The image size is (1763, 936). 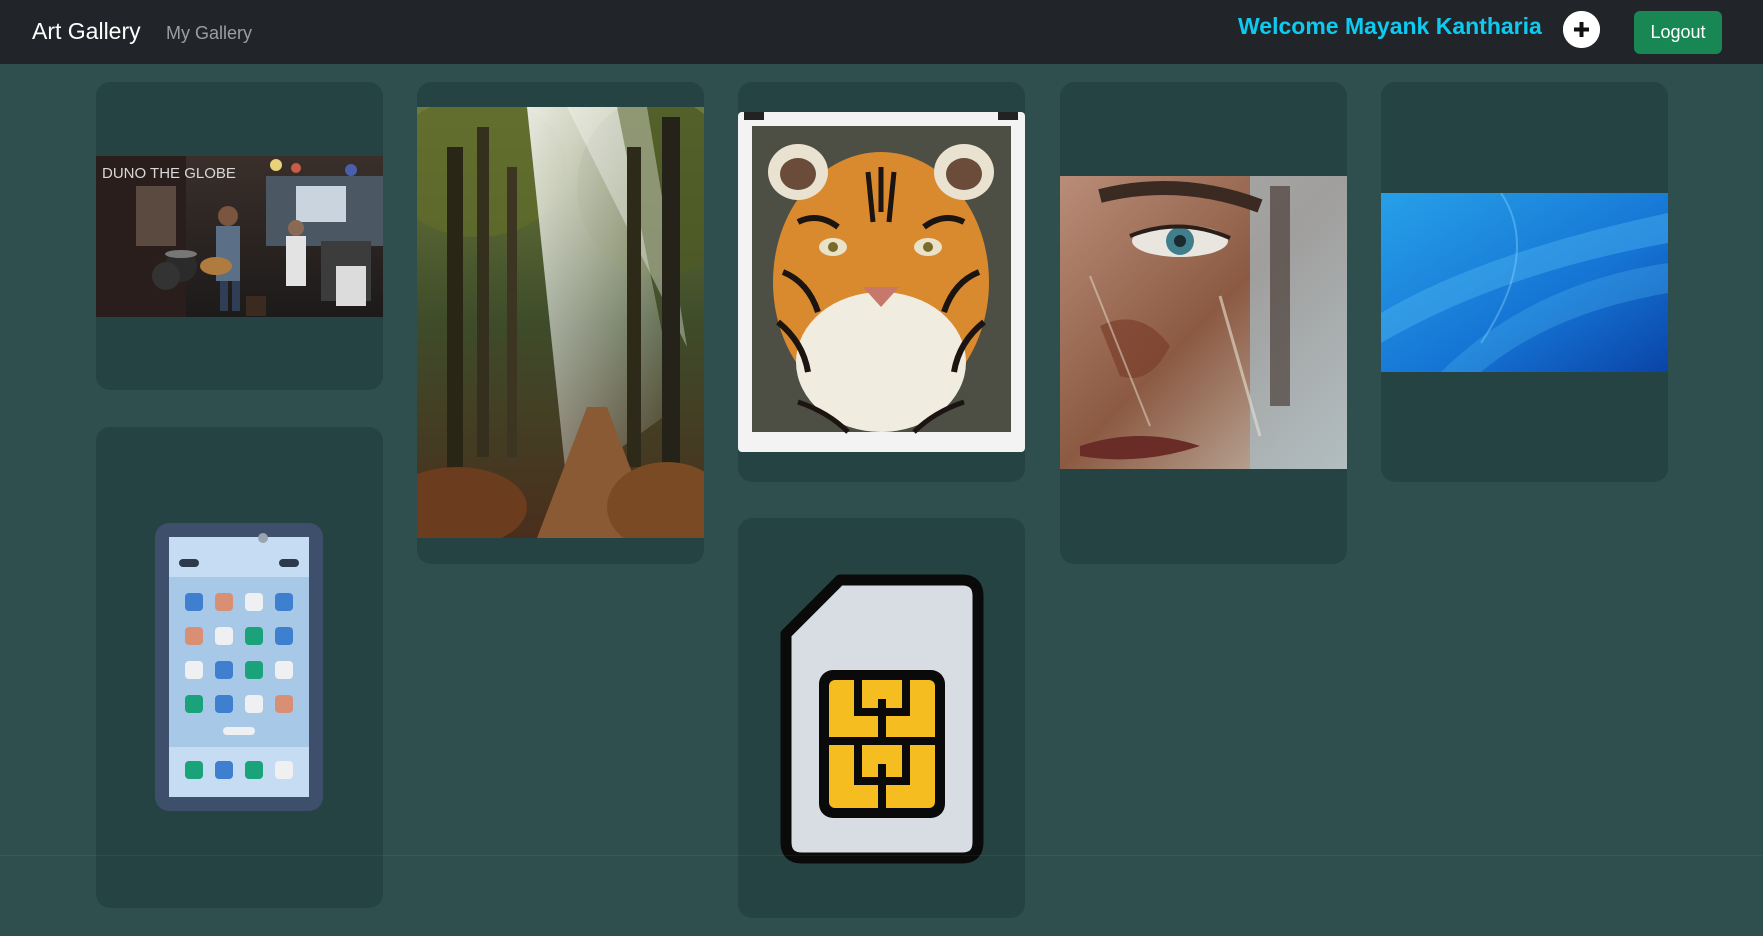 I want to click on svg-text: DUNO THE GLOBE, so click(x=169, y=173).